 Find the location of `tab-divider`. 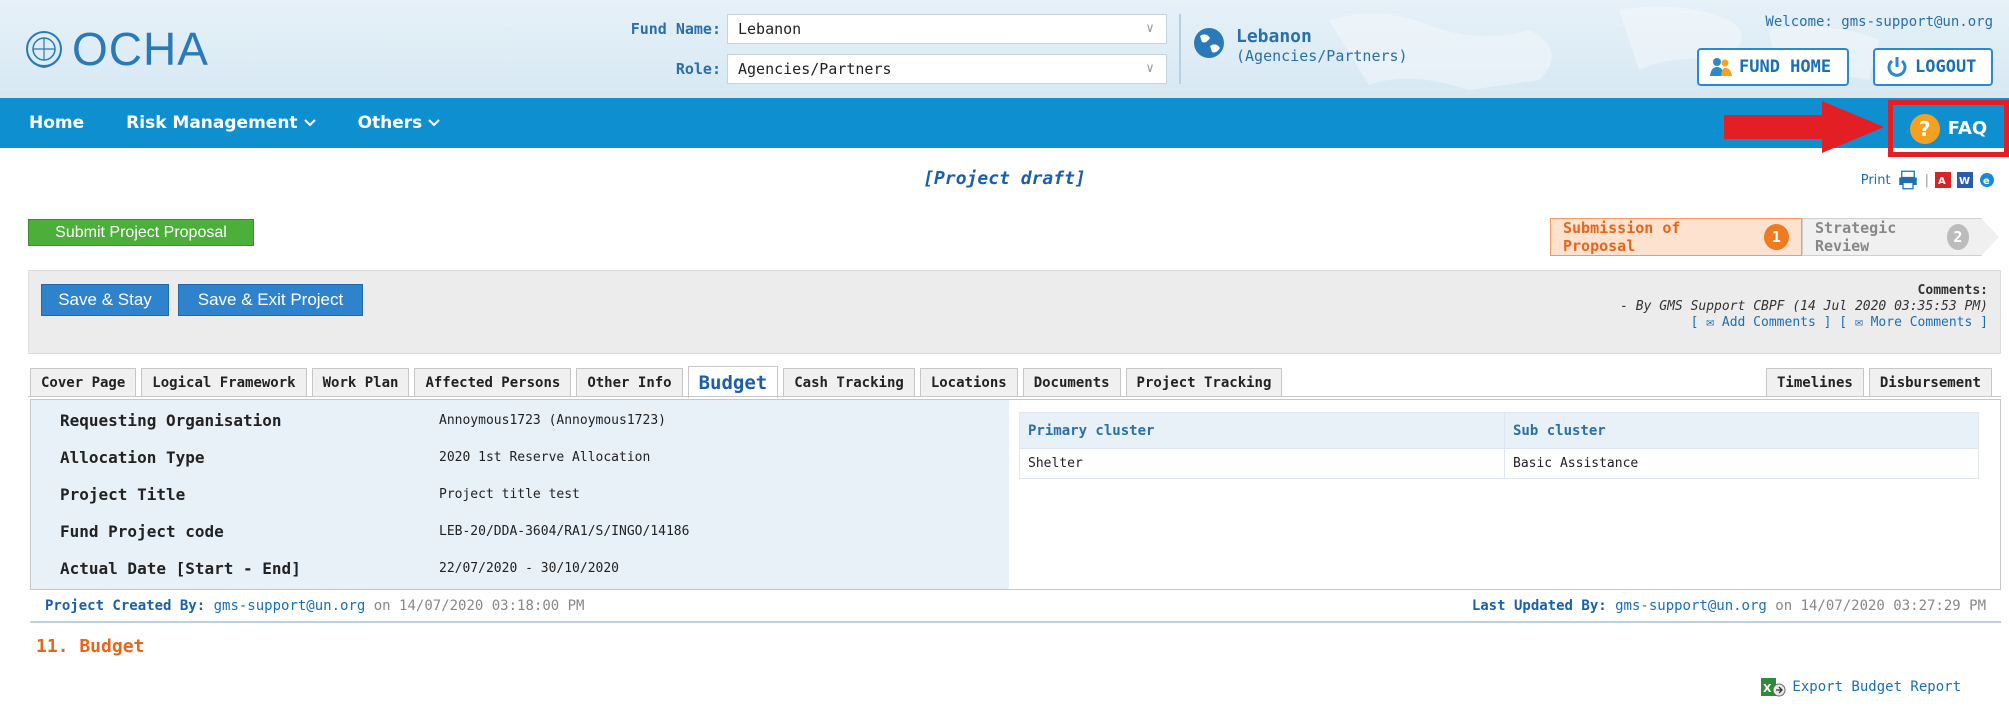

tab-divider is located at coordinates (1014, 396).